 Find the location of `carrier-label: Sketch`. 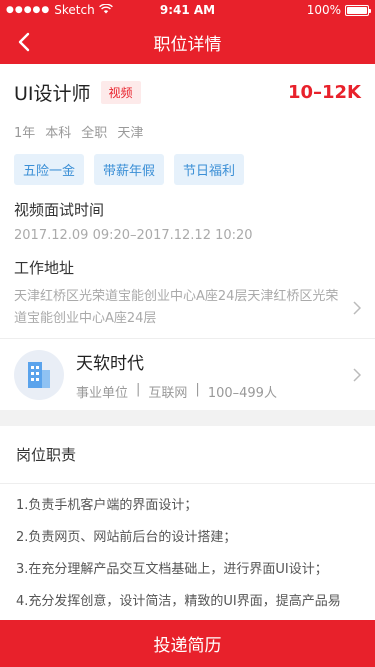

carrier-label: Sketch is located at coordinates (74, 10).